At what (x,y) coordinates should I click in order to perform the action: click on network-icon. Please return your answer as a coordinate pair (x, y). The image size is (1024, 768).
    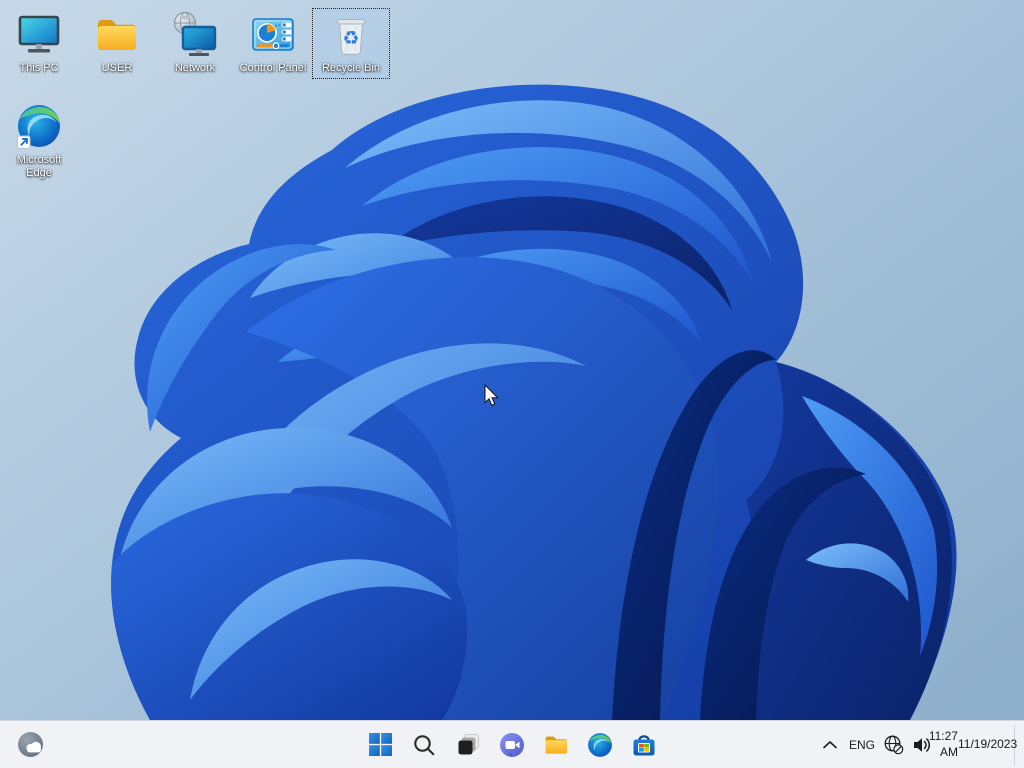
    Looking at the image, I should click on (195, 35).